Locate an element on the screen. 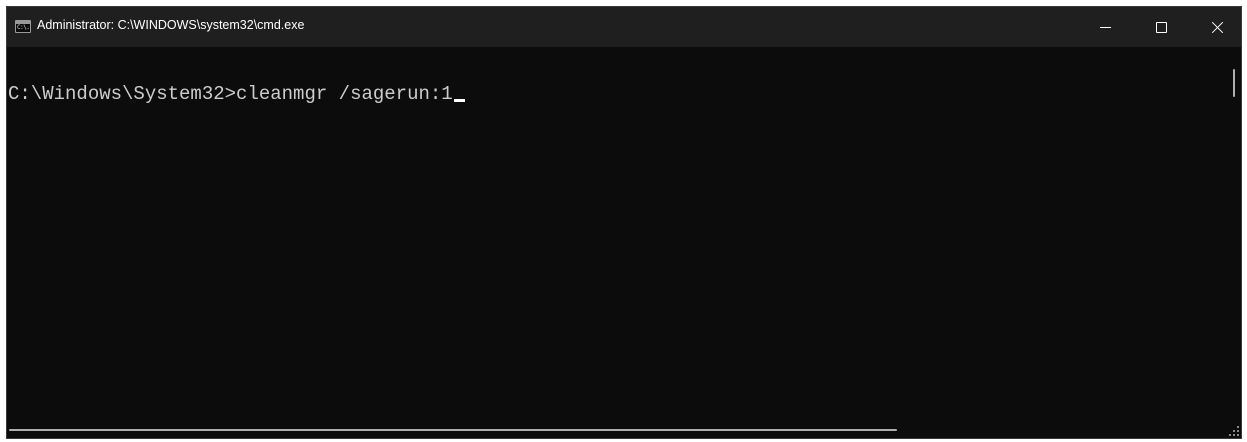 The height and width of the screenshot is (442, 1247). vertical-scrollbar is located at coordinates (1234, 235).